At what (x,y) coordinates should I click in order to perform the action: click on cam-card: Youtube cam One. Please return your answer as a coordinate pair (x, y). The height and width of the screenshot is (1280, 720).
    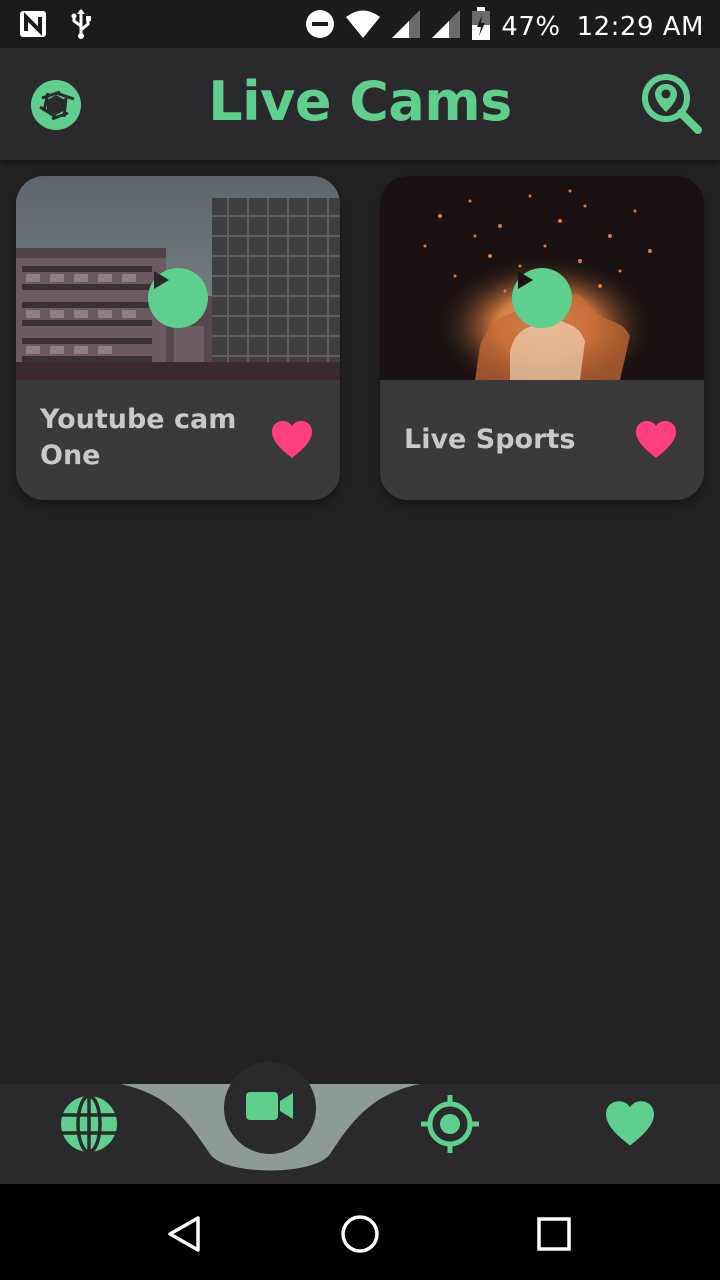
    Looking at the image, I should click on (178, 338).